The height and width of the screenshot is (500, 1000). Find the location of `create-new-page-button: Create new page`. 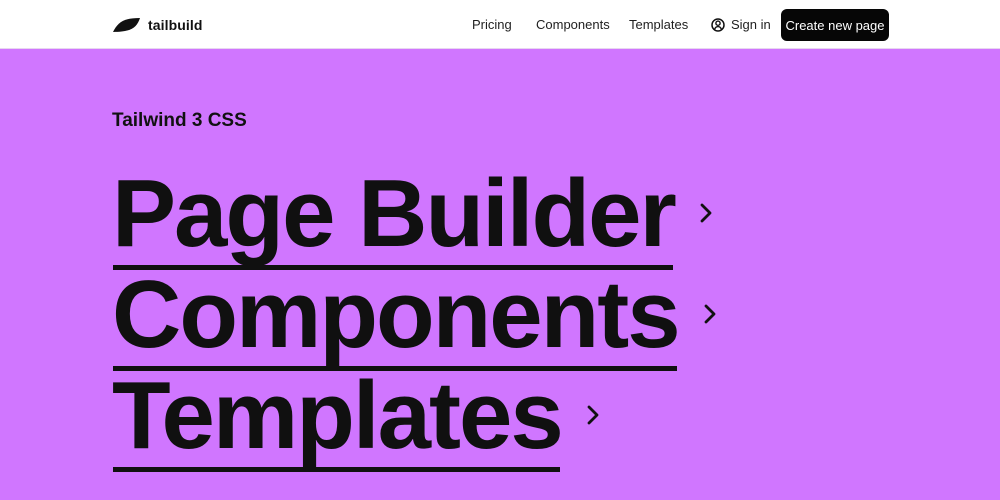

create-new-page-button: Create new page is located at coordinates (835, 25).